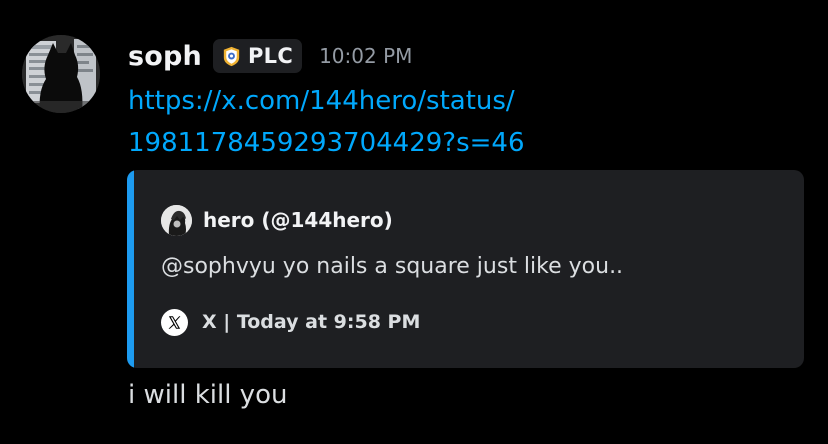 This screenshot has height=444, width=828. I want to click on embed-author-name: hero (@144hero), so click(298, 220).